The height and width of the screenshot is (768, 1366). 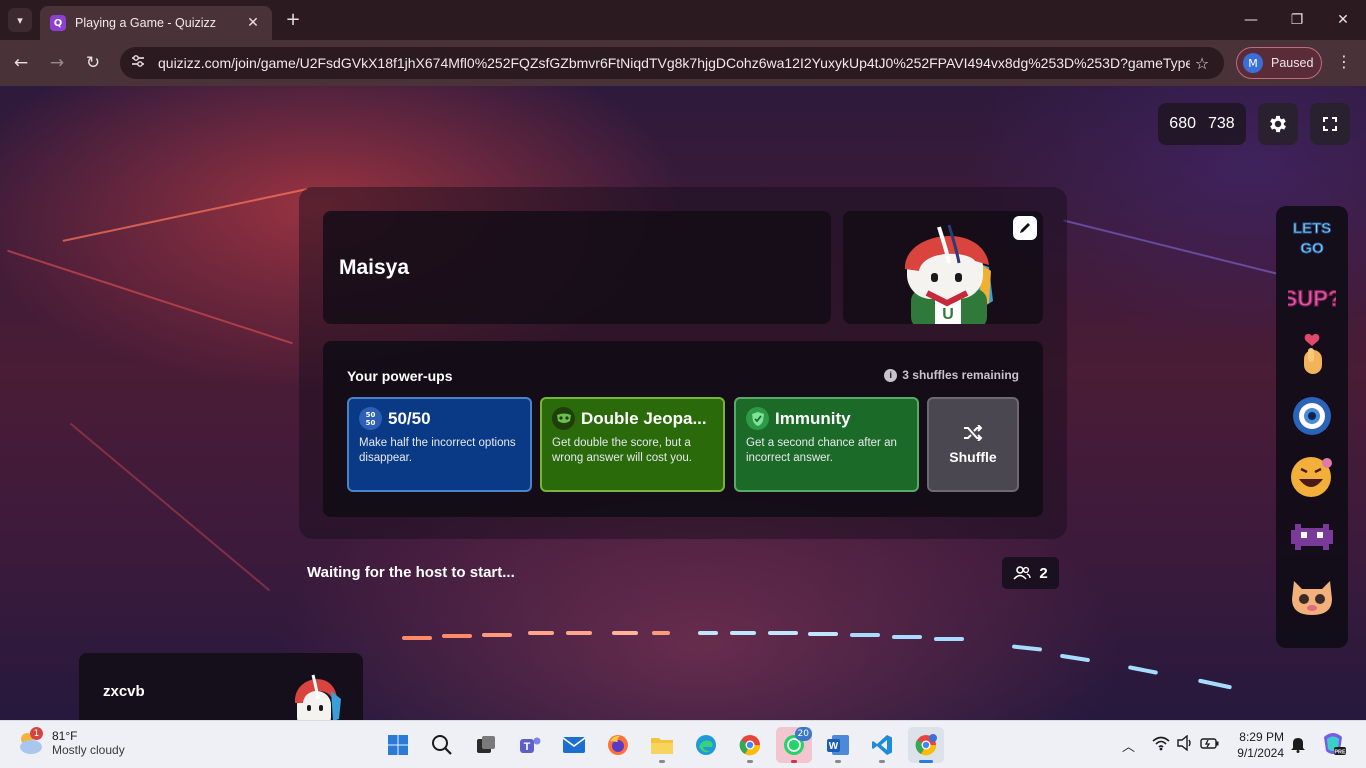 I want to click on copilot-icon: PRE, so click(x=1333, y=746).